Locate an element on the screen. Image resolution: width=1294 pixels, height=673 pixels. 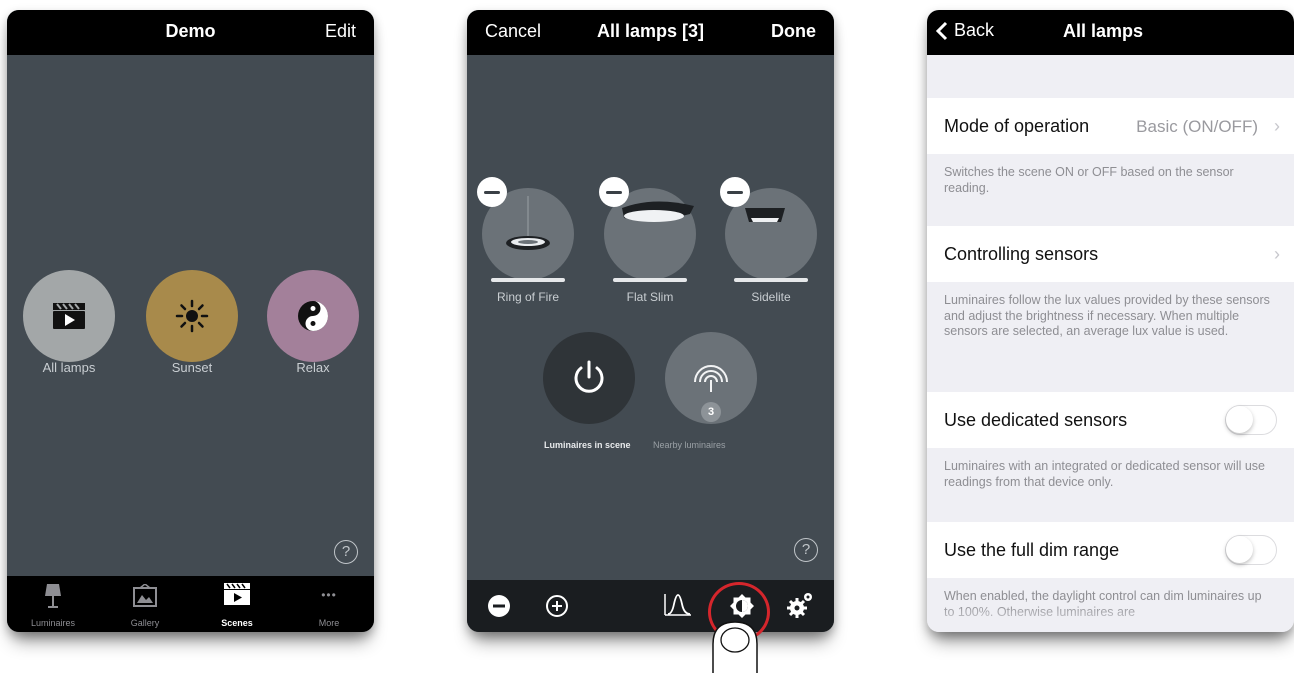
power-button is located at coordinates (589, 378).